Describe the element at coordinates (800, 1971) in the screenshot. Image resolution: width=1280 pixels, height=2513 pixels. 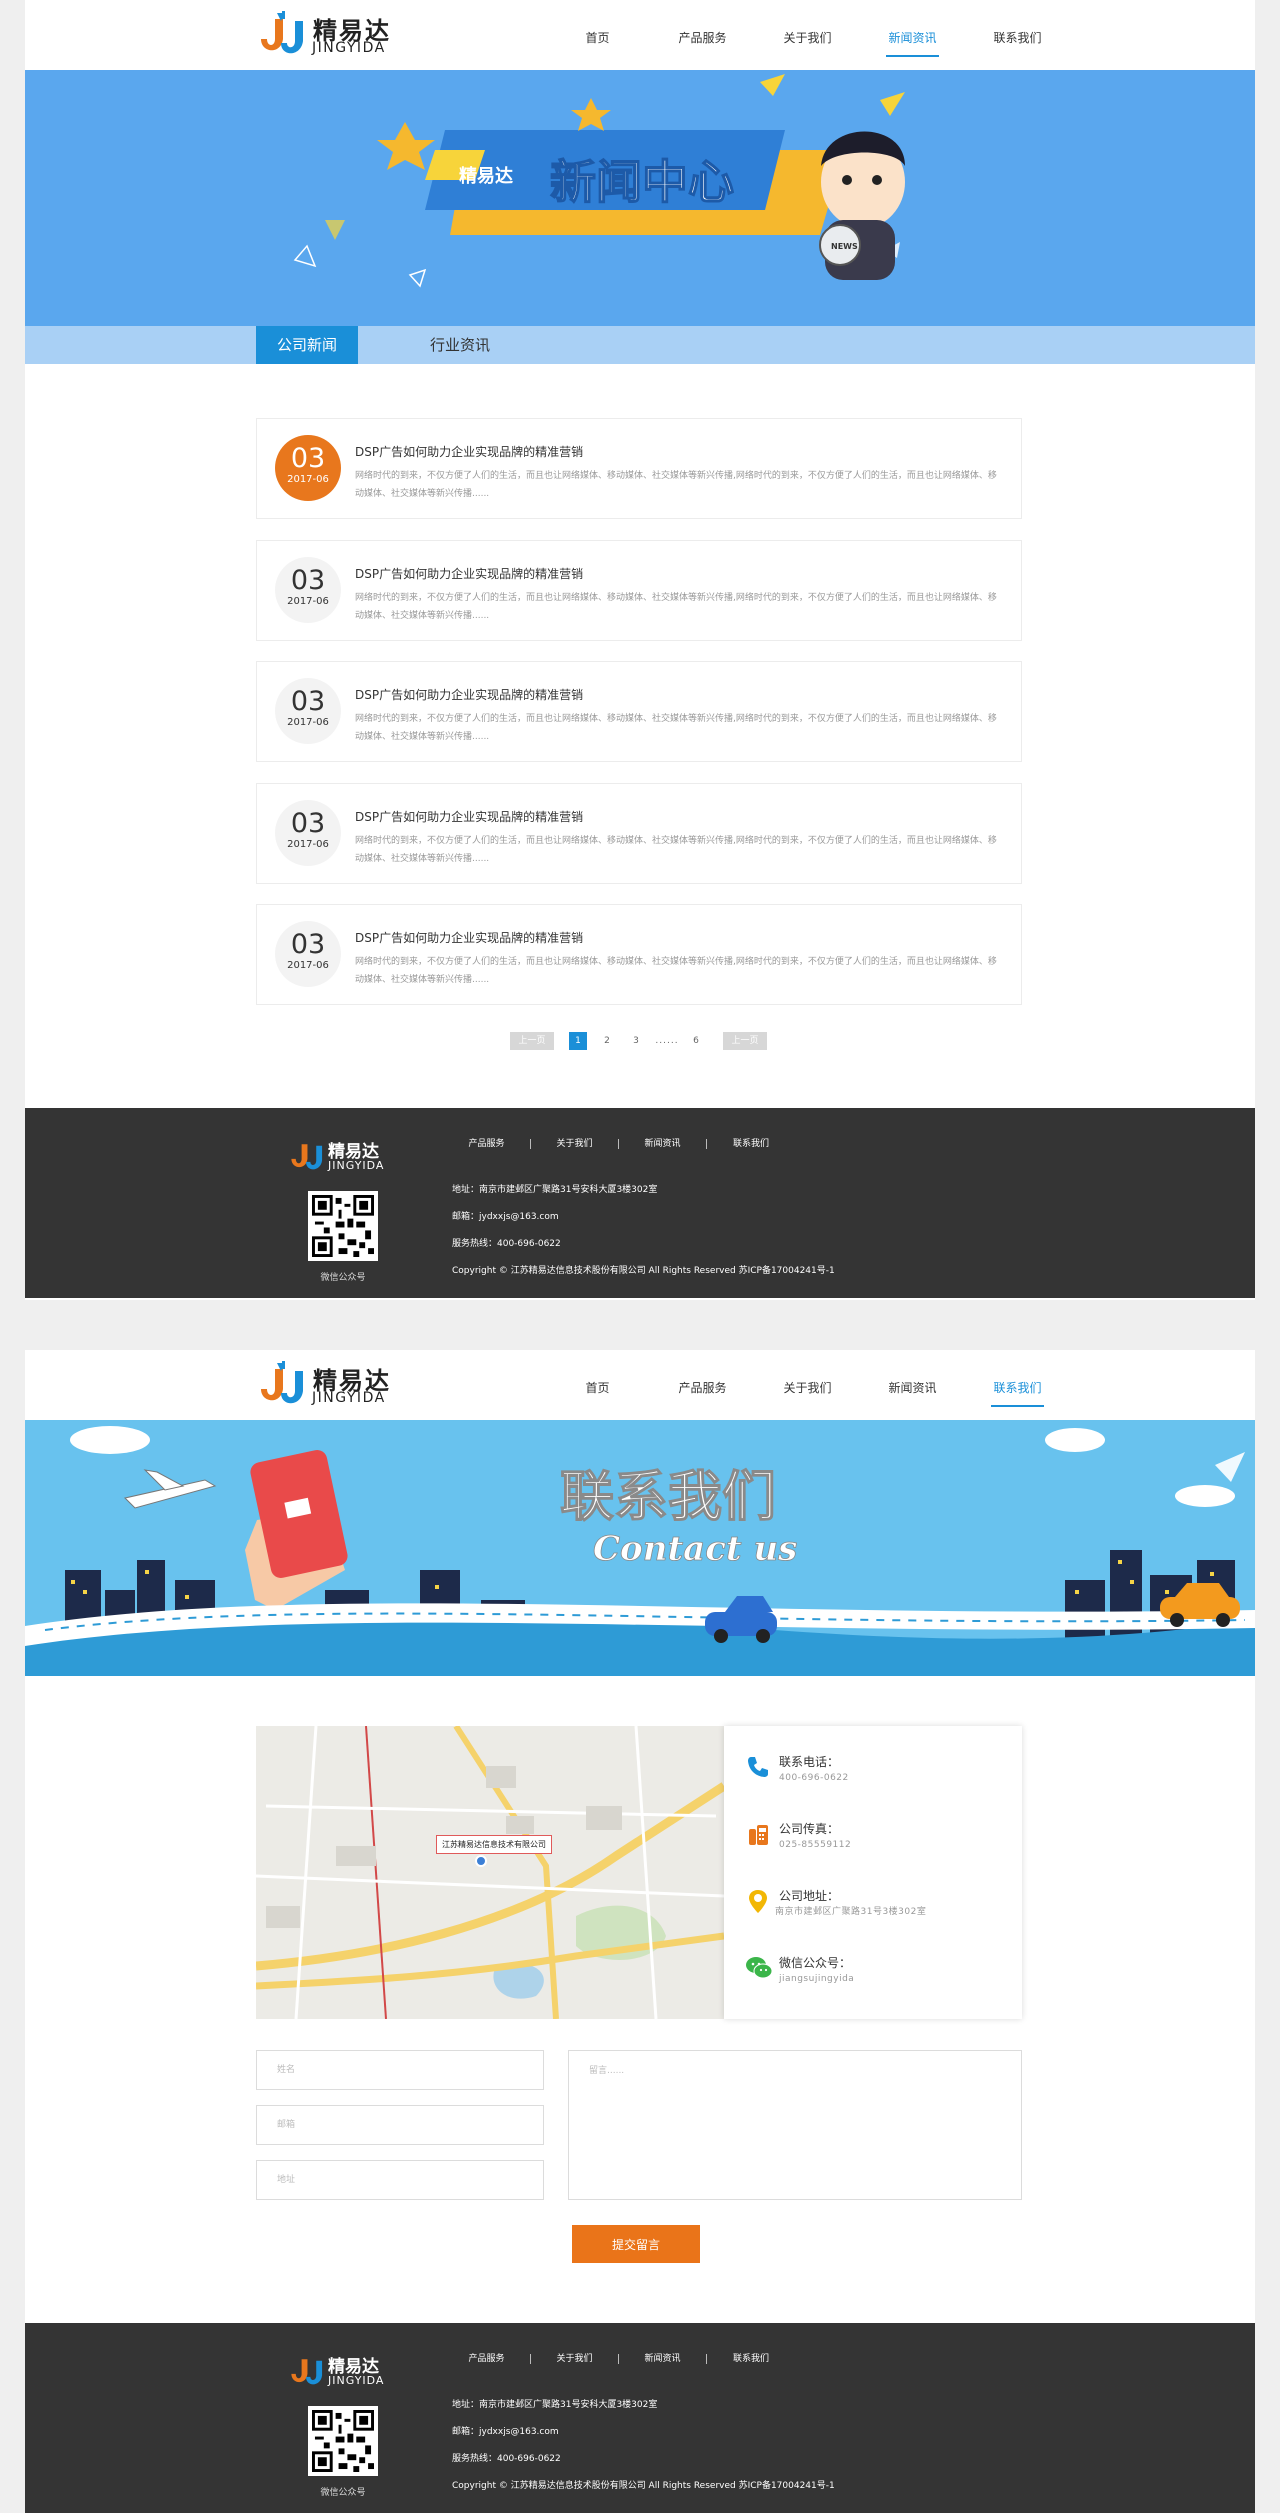
I see `contact-wechat: 微信公众号： jiangsujingyida` at that location.